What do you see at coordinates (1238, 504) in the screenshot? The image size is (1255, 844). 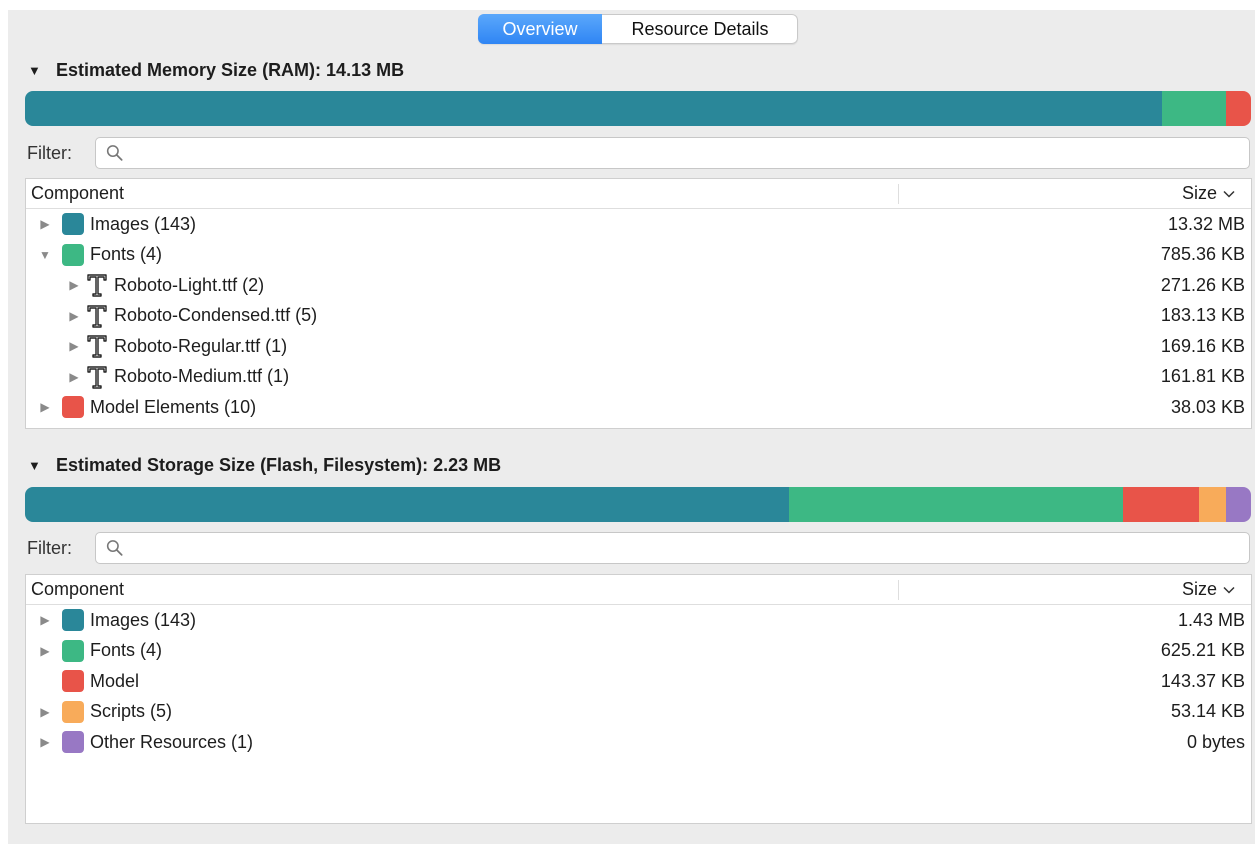 I see `storage-bar-other-resources` at bounding box center [1238, 504].